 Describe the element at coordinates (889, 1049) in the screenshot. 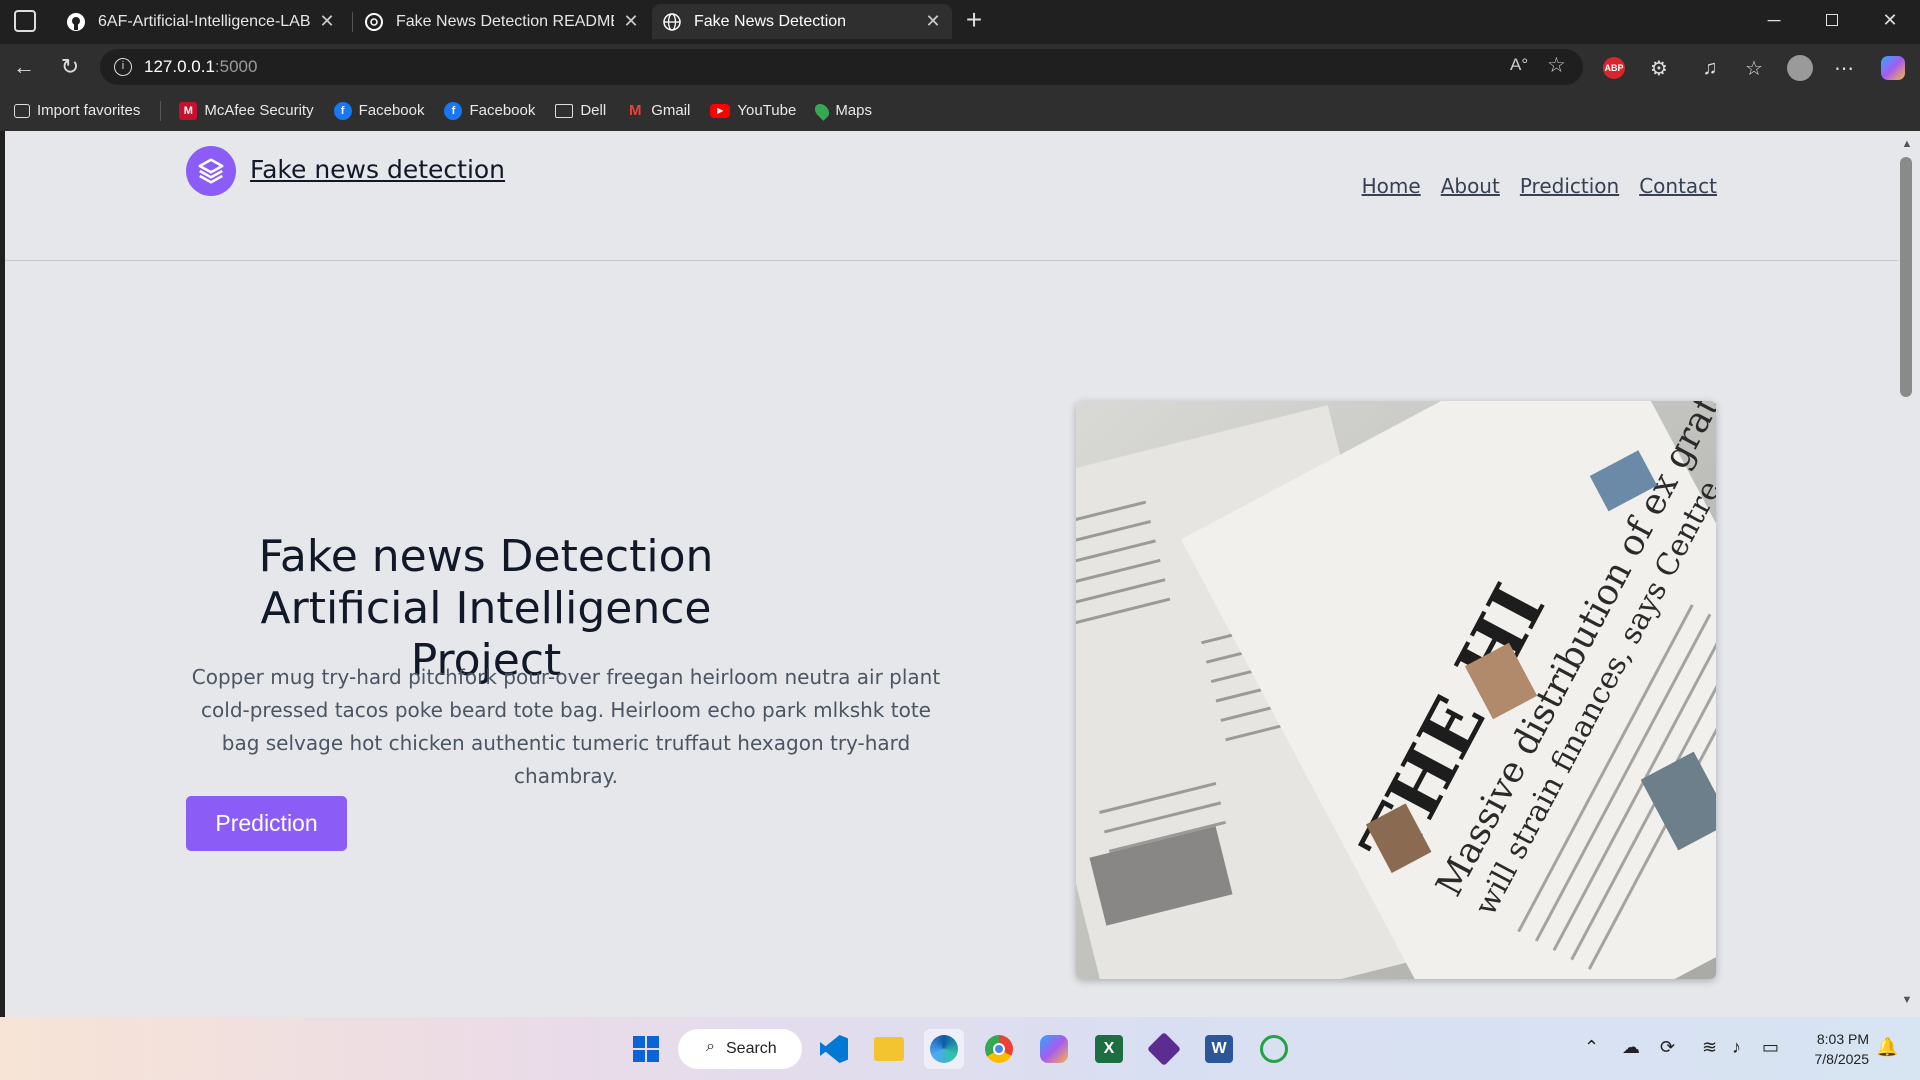

I see `file-explorer-icon` at that location.